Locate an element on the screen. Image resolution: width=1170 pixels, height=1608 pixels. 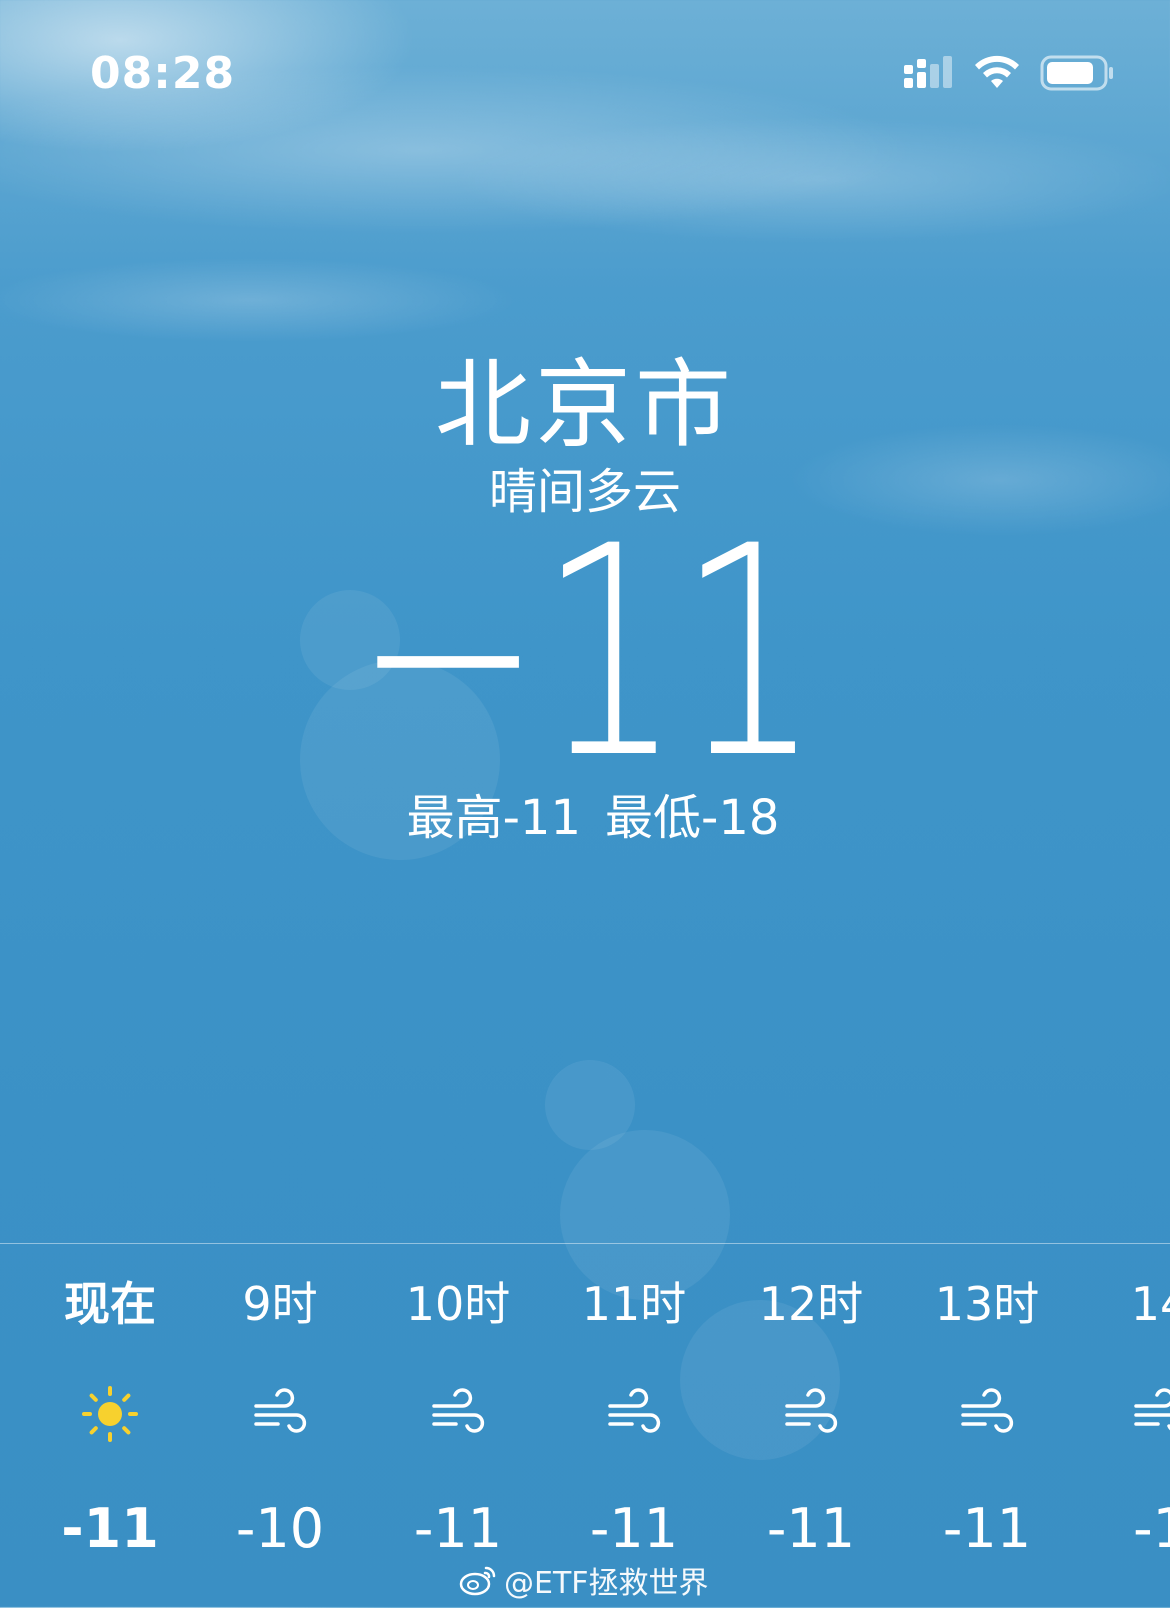
current-temperature: −11 is located at coordinates (587, 653).